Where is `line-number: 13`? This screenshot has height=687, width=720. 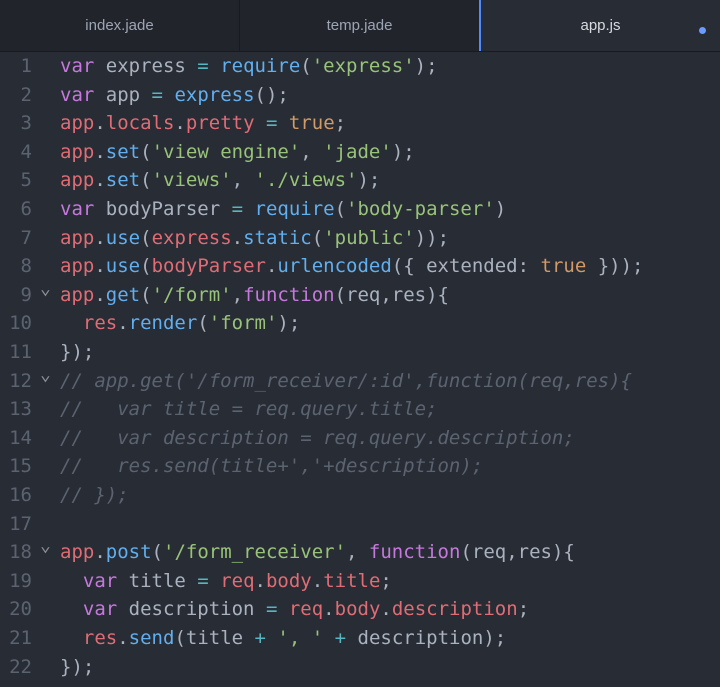
line-number: 13 is located at coordinates (20, 409).